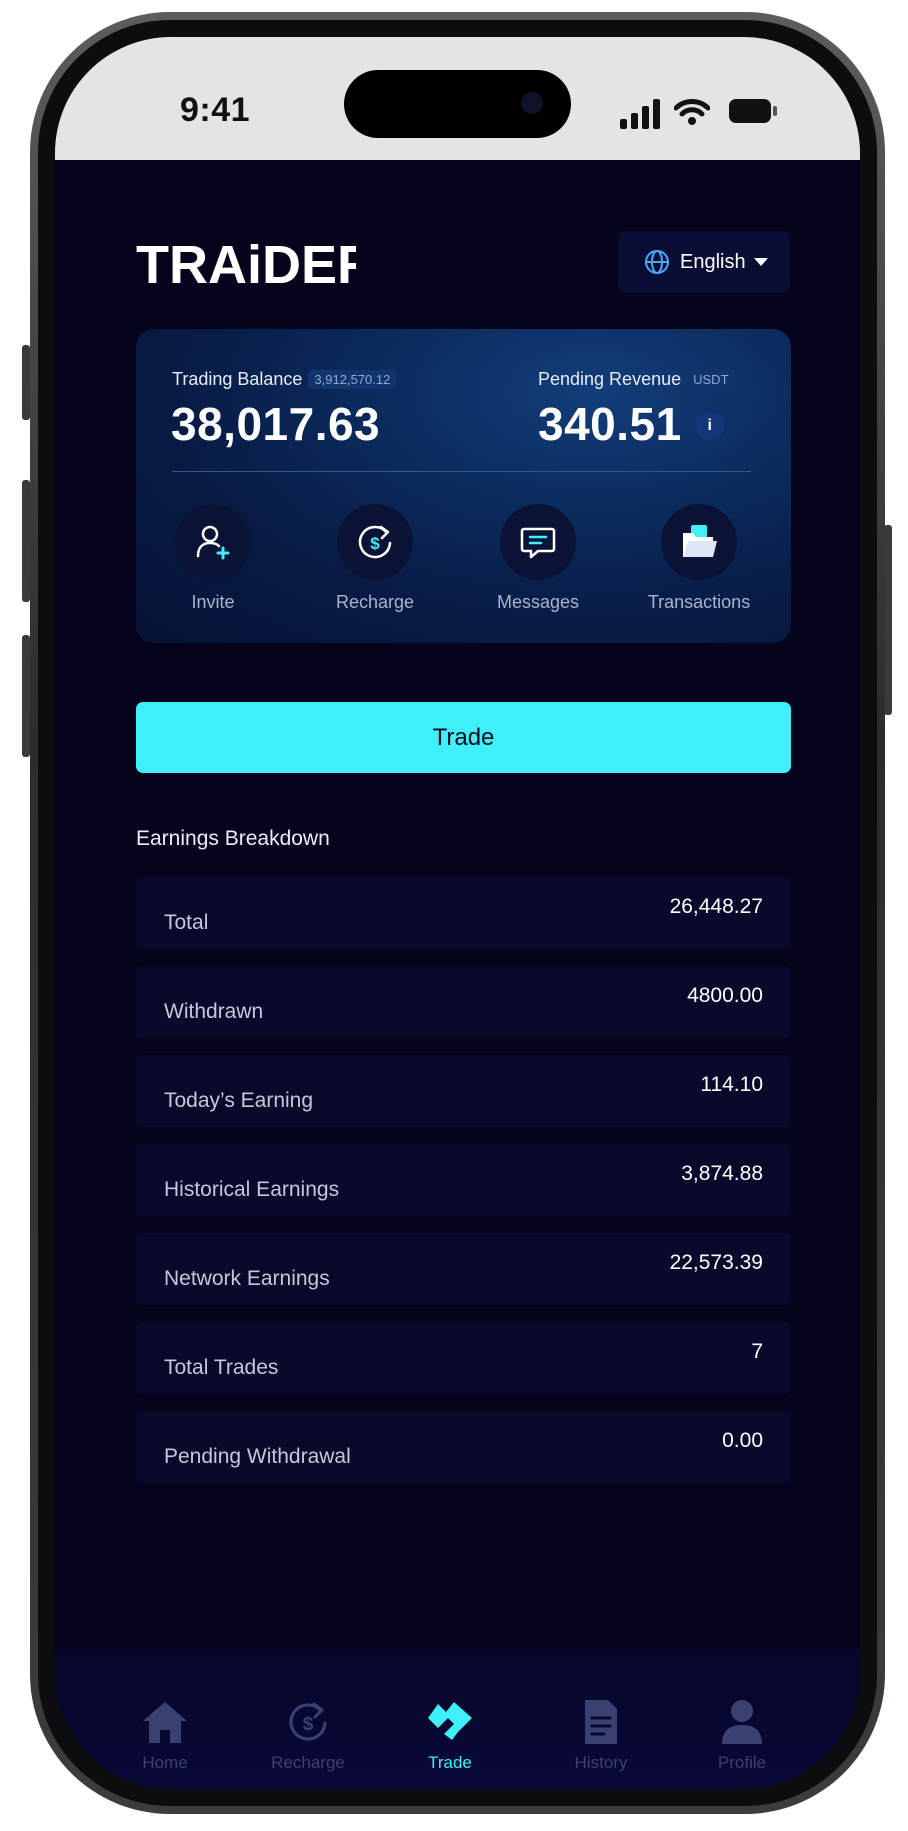  What do you see at coordinates (463, 1091) in the screenshot?
I see `earnings-row-todays-earning: Today’s Earning 114.10` at bounding box center [463, 1091].